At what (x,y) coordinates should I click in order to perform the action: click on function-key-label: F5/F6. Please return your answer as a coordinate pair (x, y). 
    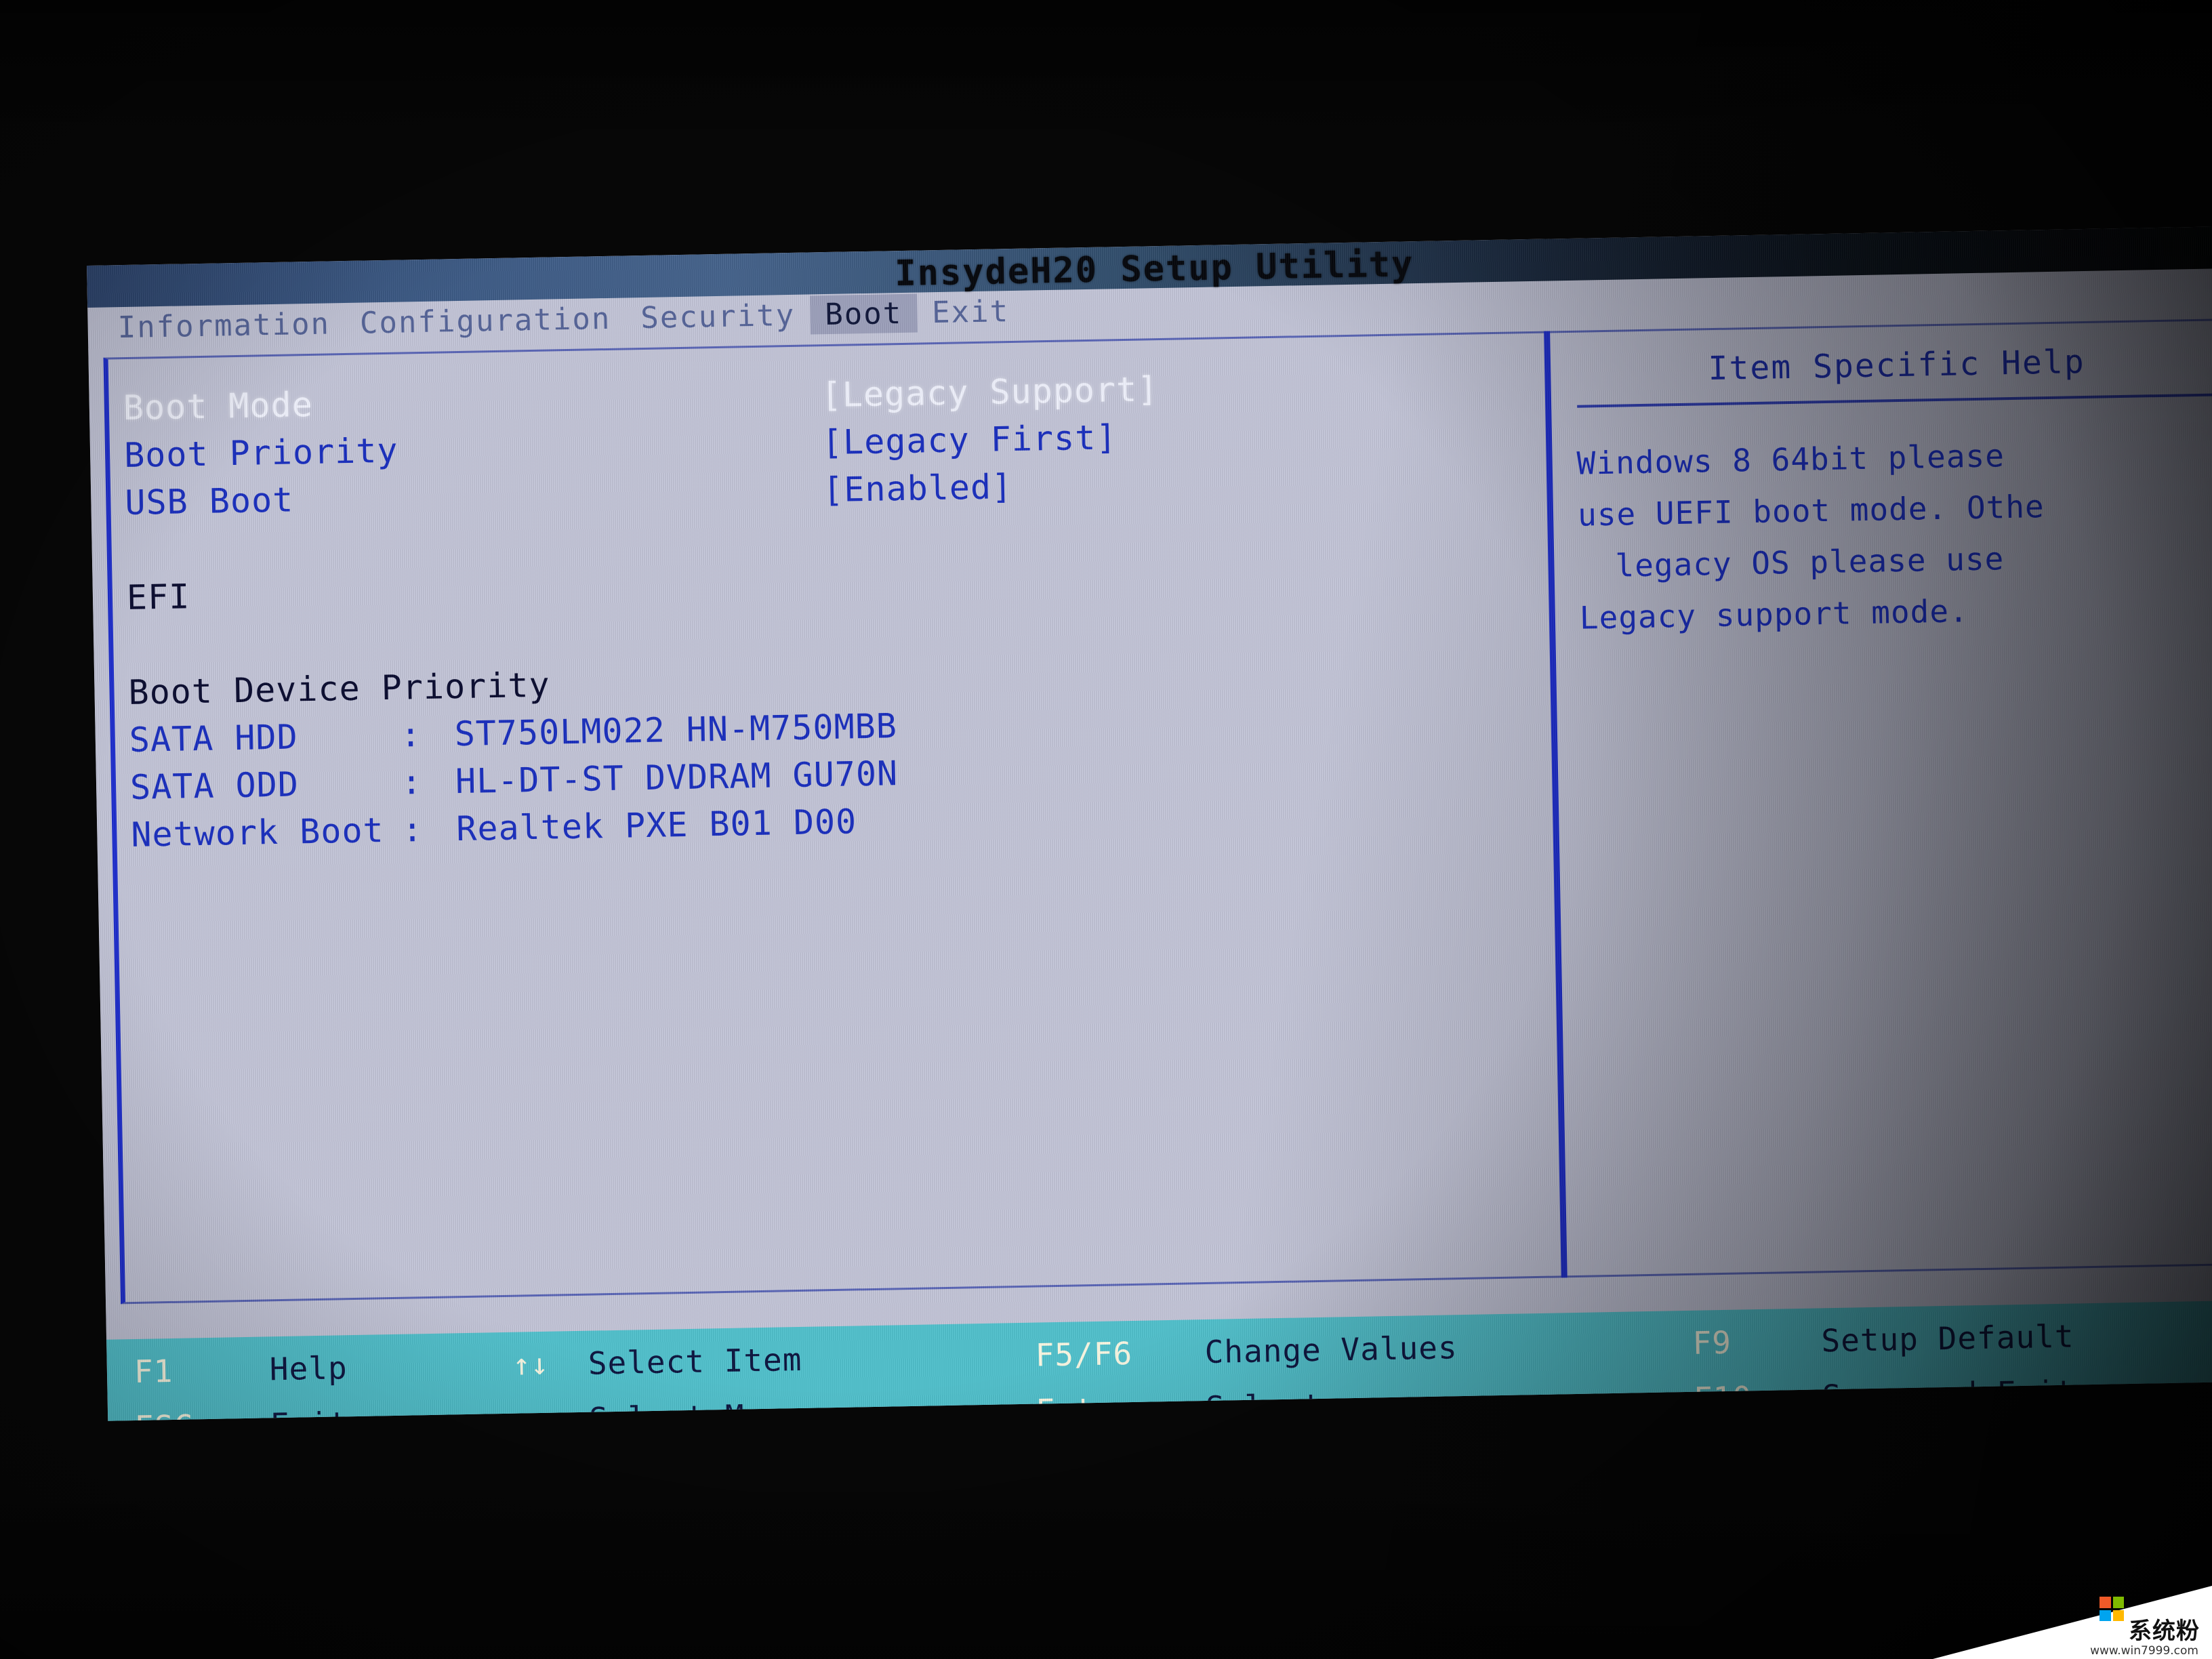
    Looking at the image, I should click on (1084, 1354).